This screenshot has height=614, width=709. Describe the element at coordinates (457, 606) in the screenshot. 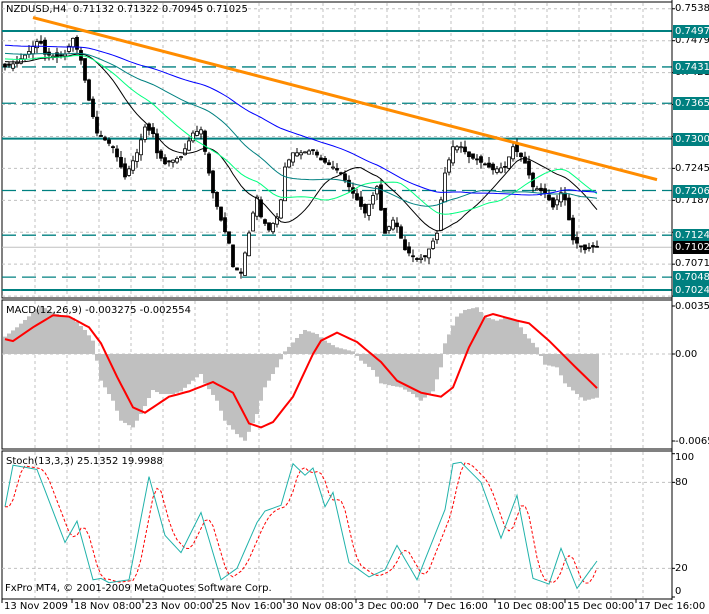

I see `time-axis-label: 7 Dec 16:00` at that location.